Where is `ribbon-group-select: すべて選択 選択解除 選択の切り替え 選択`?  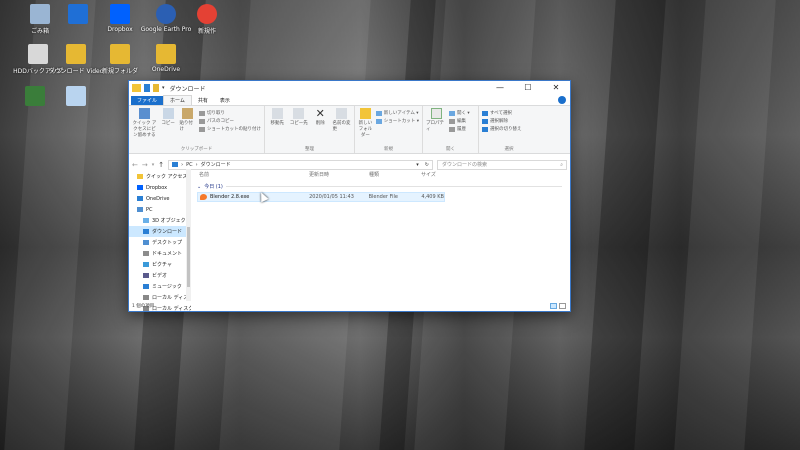 ribbon-group-select: すべて選択 選択解除 選択の切り替え 選択 is located at coordinates (509, 129).